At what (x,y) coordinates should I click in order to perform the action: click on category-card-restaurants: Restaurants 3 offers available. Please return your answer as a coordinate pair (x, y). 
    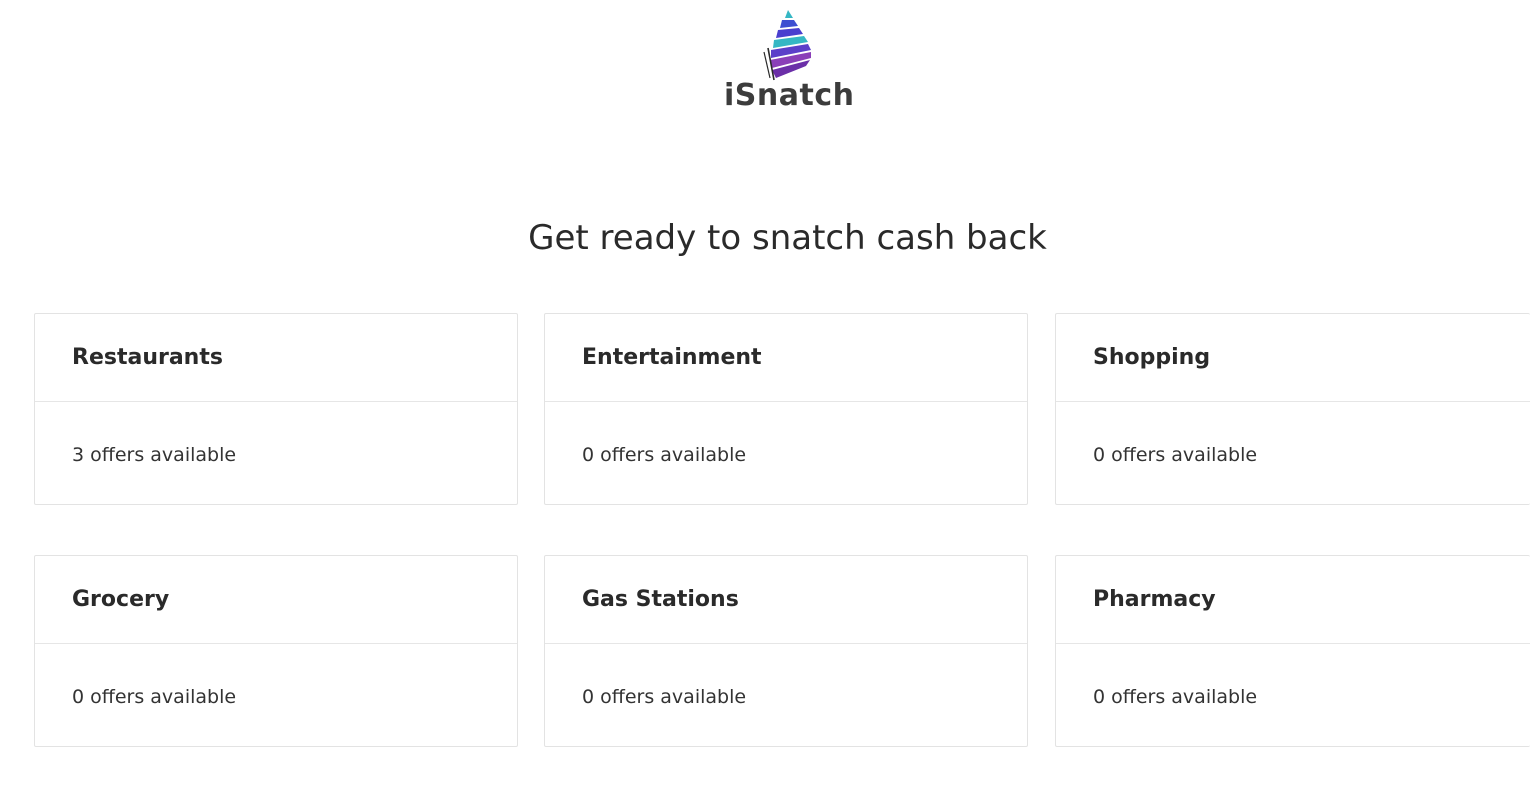
    Looking at the image, I should click on (276, 409).